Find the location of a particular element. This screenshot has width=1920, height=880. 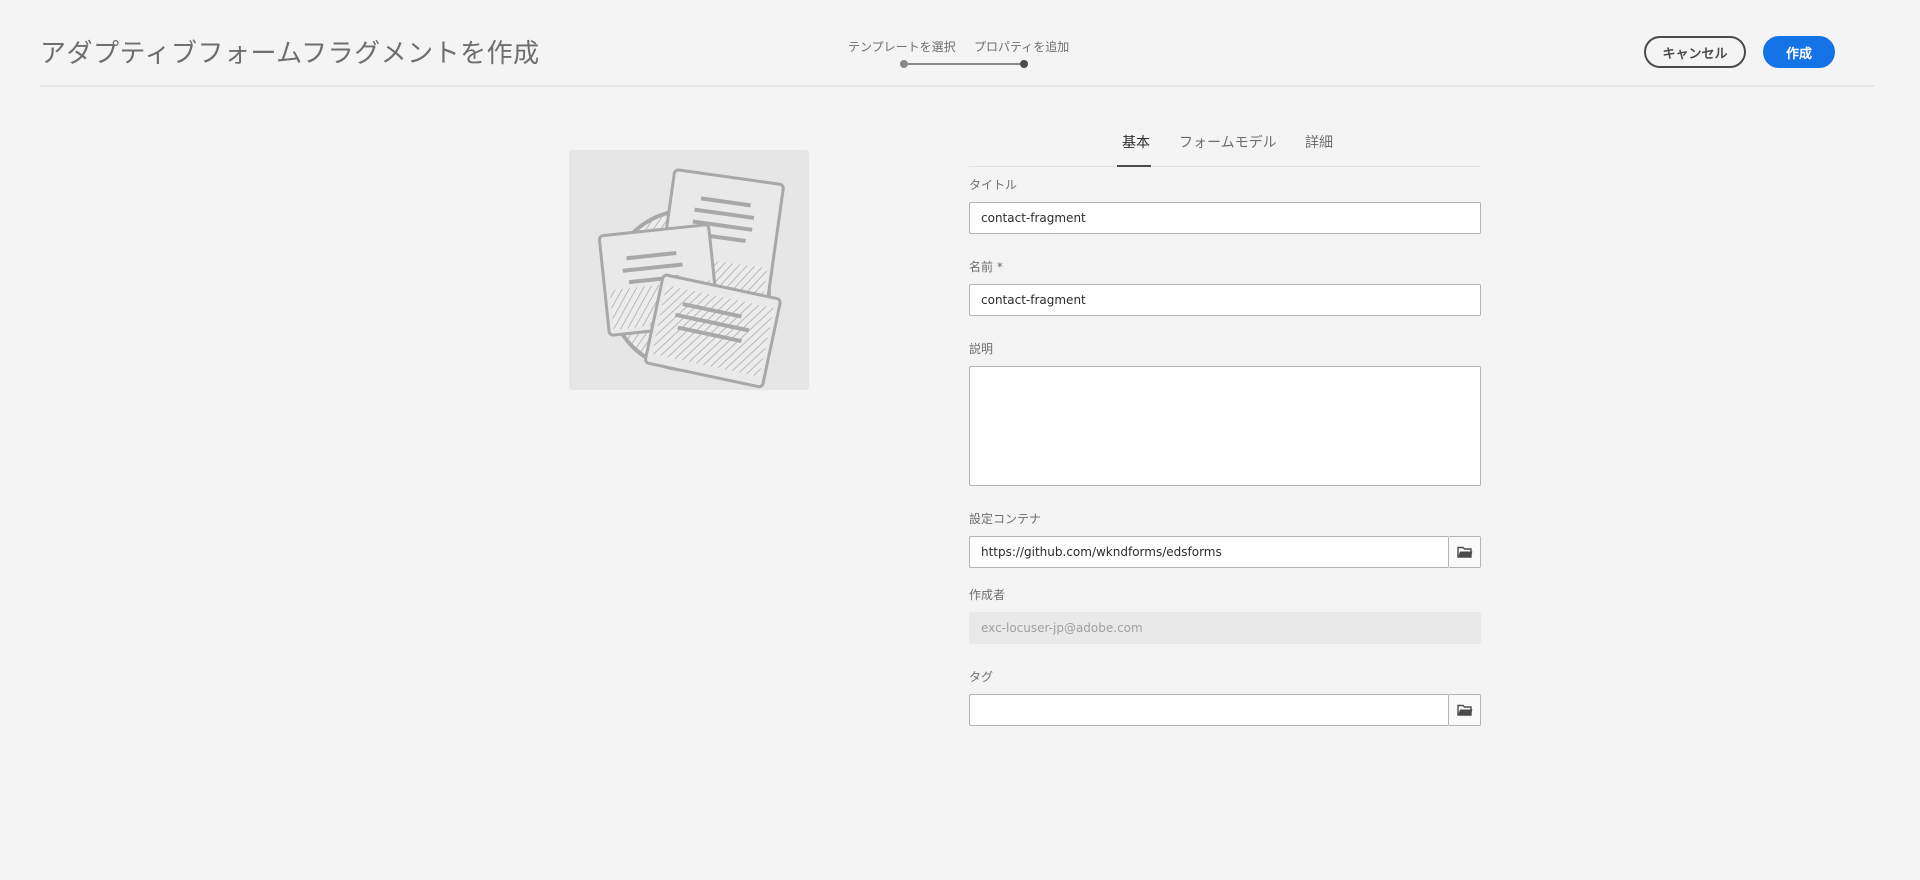

name-label: 名前 * is located at coordinates (986, 267).